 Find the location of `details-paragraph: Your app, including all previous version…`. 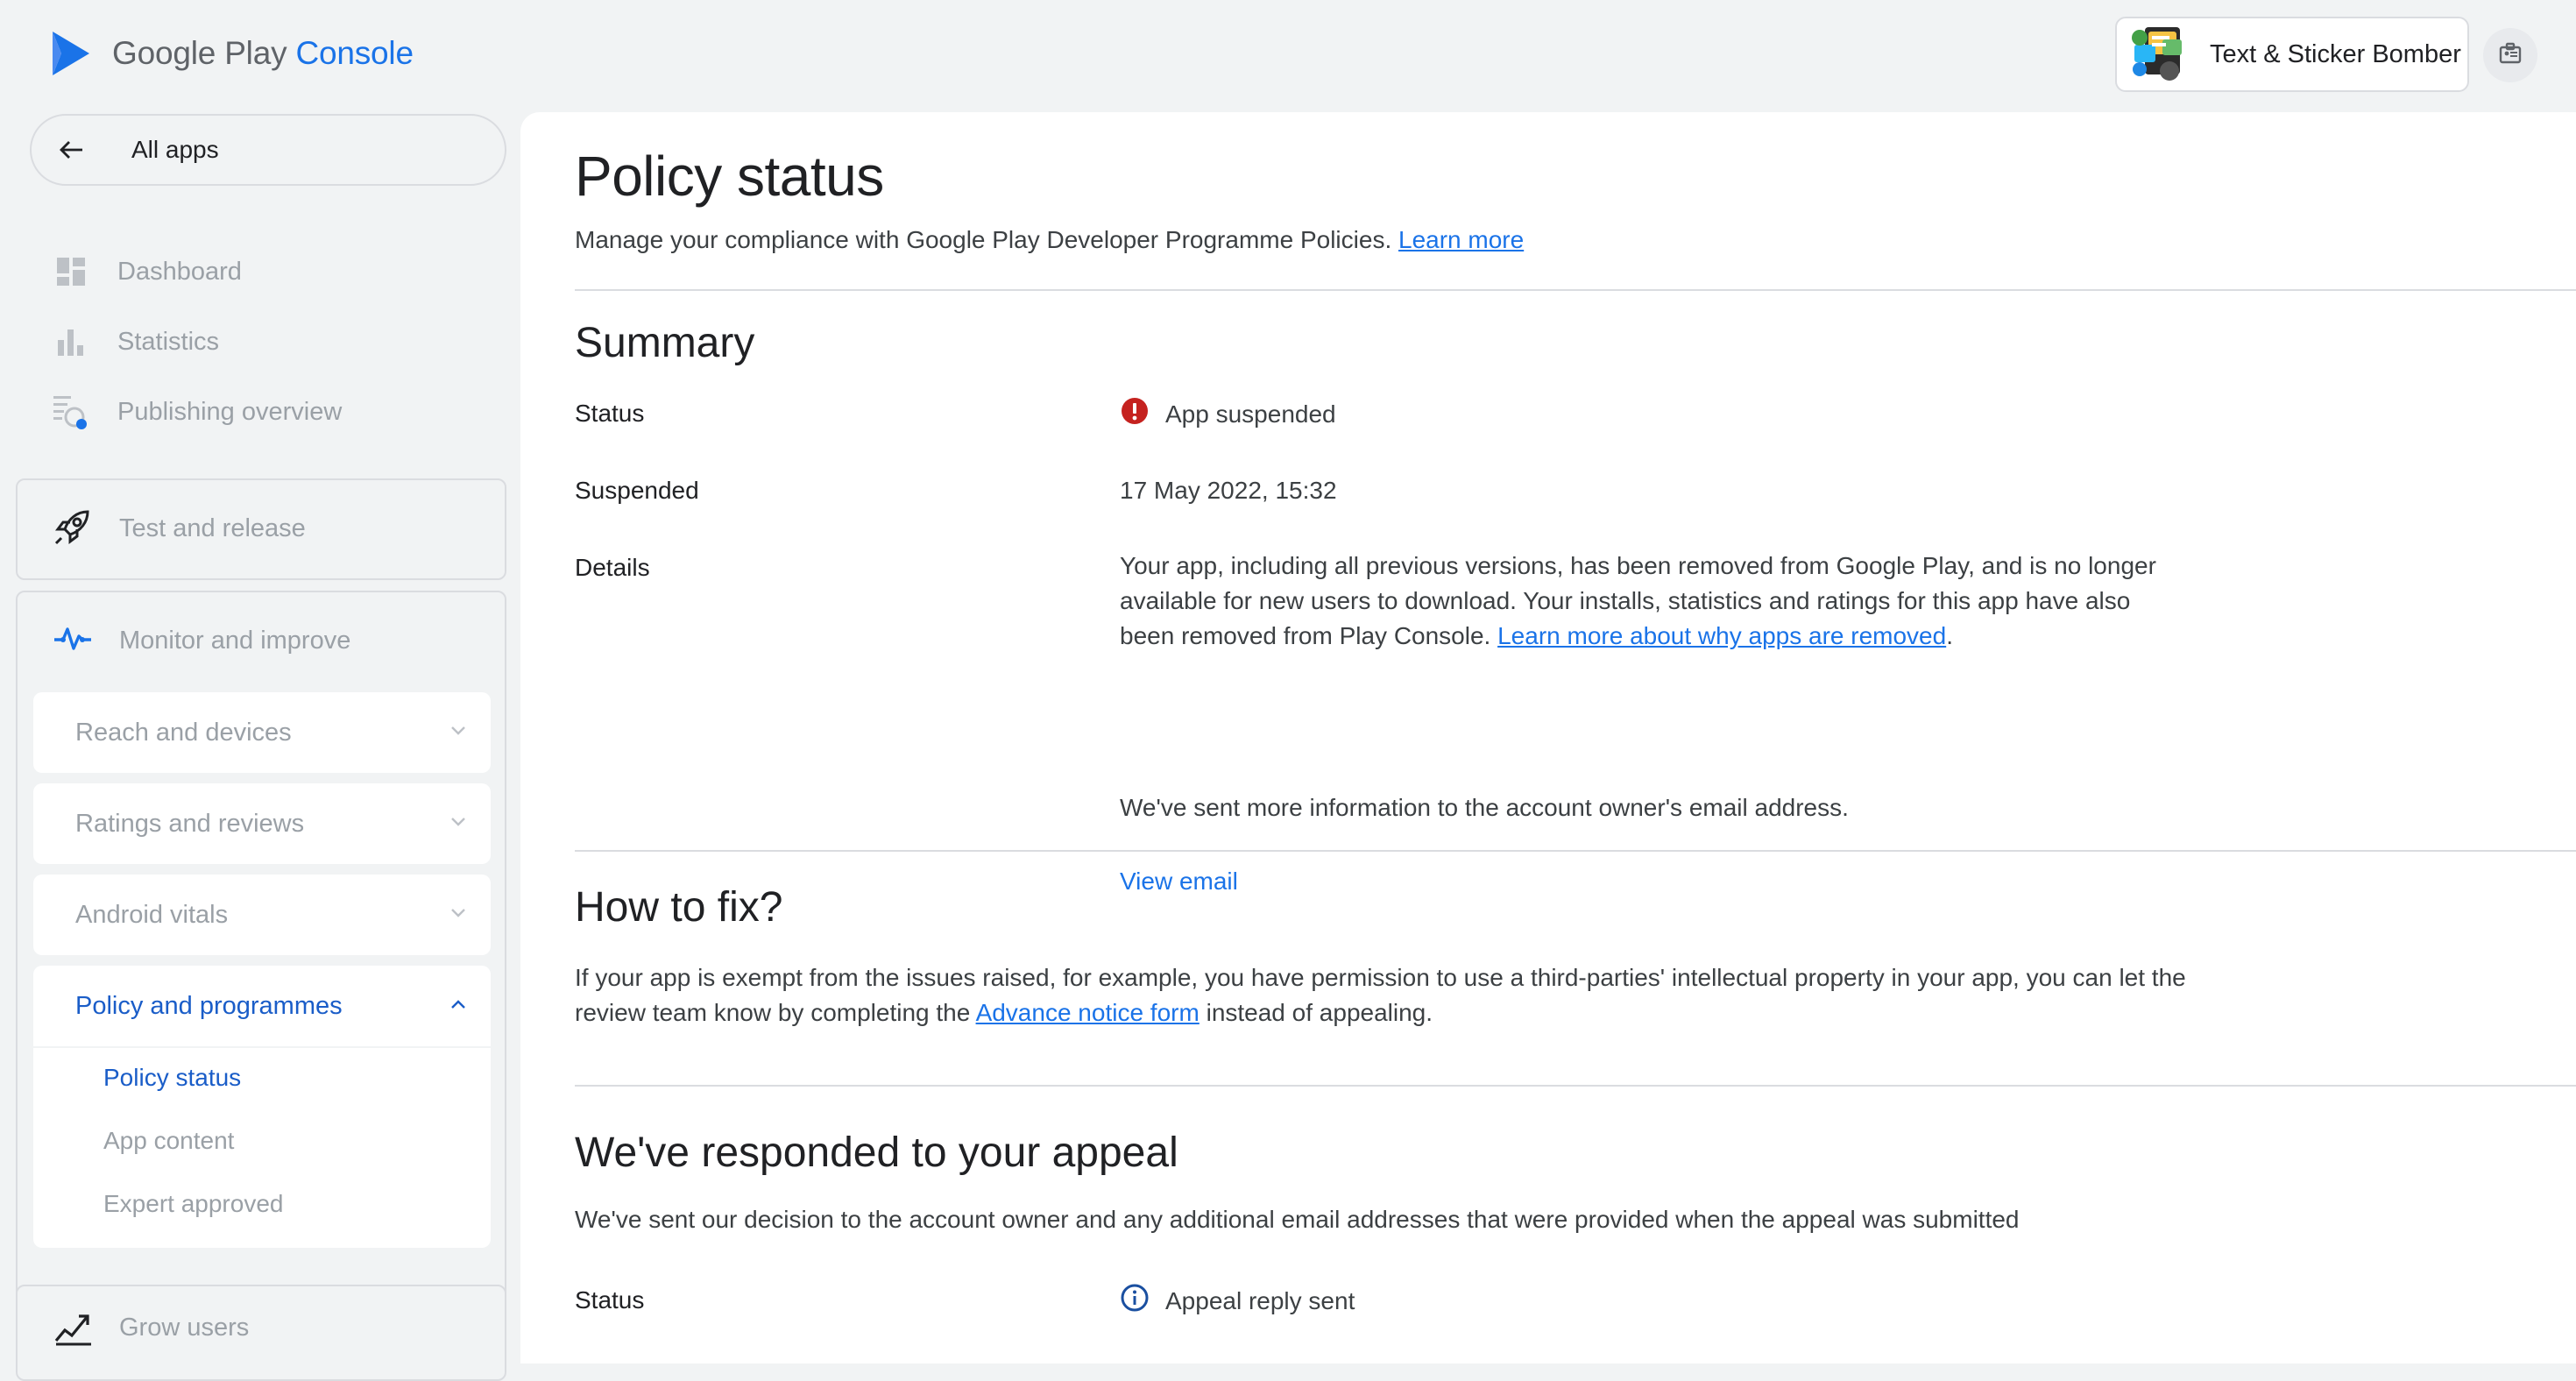

details-paragraph: Your app, including all previous version… is located at coordinates (1638, 601).